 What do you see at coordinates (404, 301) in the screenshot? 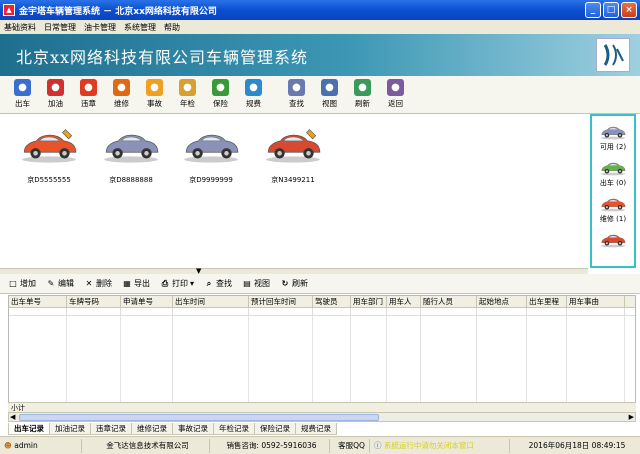
I see `column-header: 用车人` at bounding box center [404, 301].